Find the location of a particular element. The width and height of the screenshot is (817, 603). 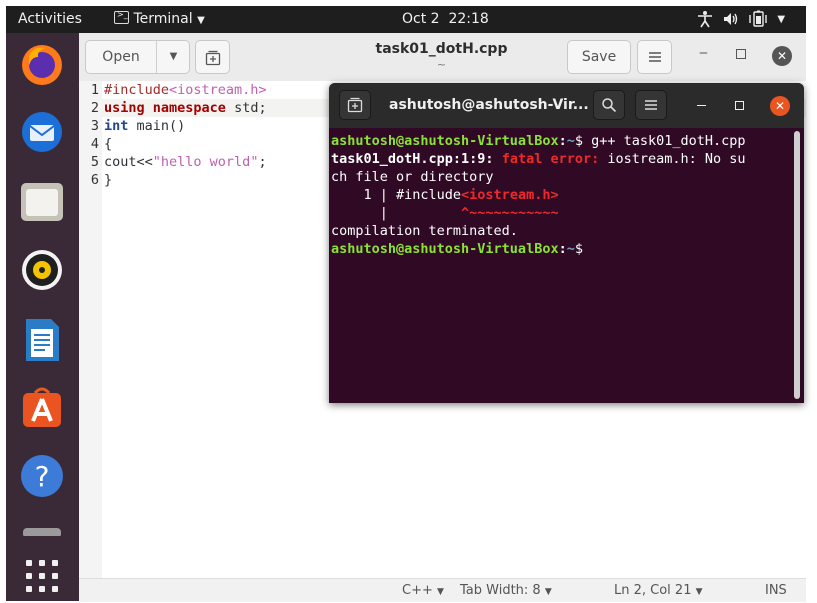

clock: Oct 2 22:18 is located at coordinates (445, 19).